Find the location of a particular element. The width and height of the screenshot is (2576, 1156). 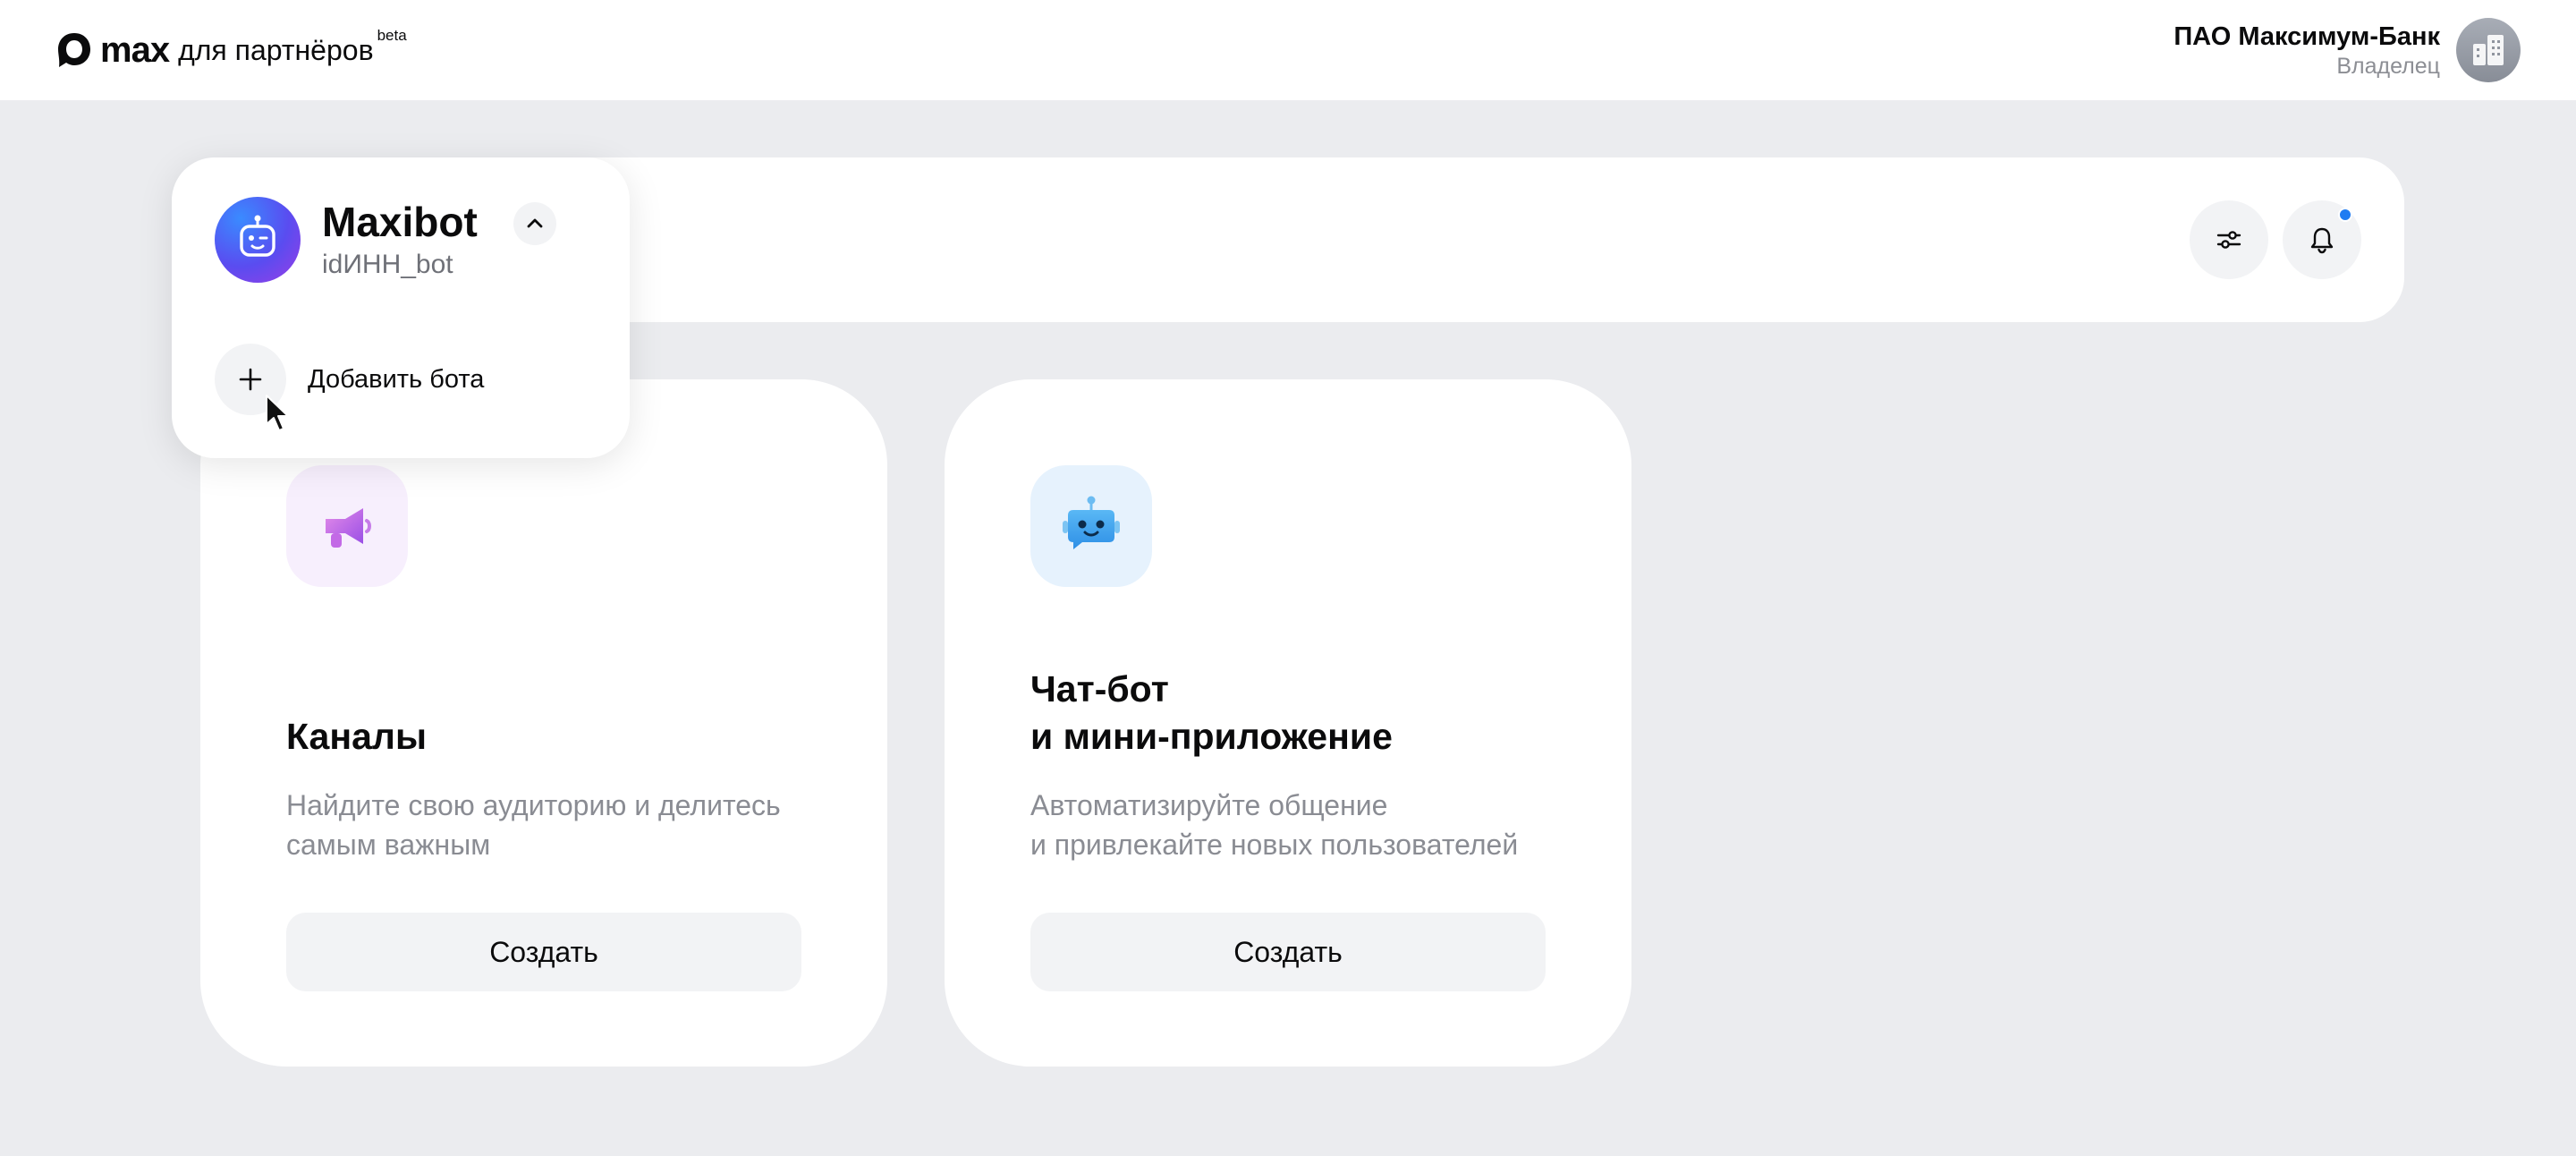

bot-switcher-dropdown: Maxibot idИНН_bot Добавить бота is located at coordinates (401, 307).